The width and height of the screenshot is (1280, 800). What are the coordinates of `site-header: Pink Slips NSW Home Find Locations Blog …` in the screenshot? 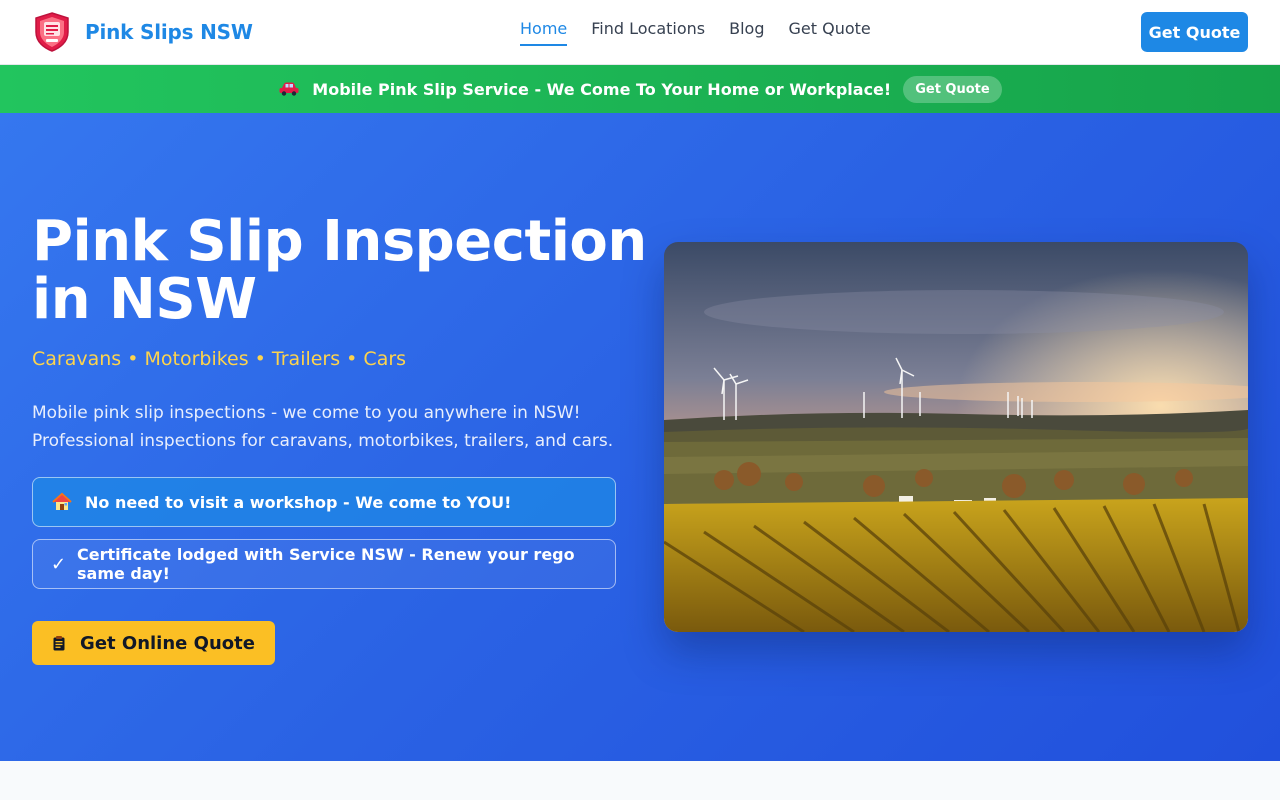 It's located at (640, 32).